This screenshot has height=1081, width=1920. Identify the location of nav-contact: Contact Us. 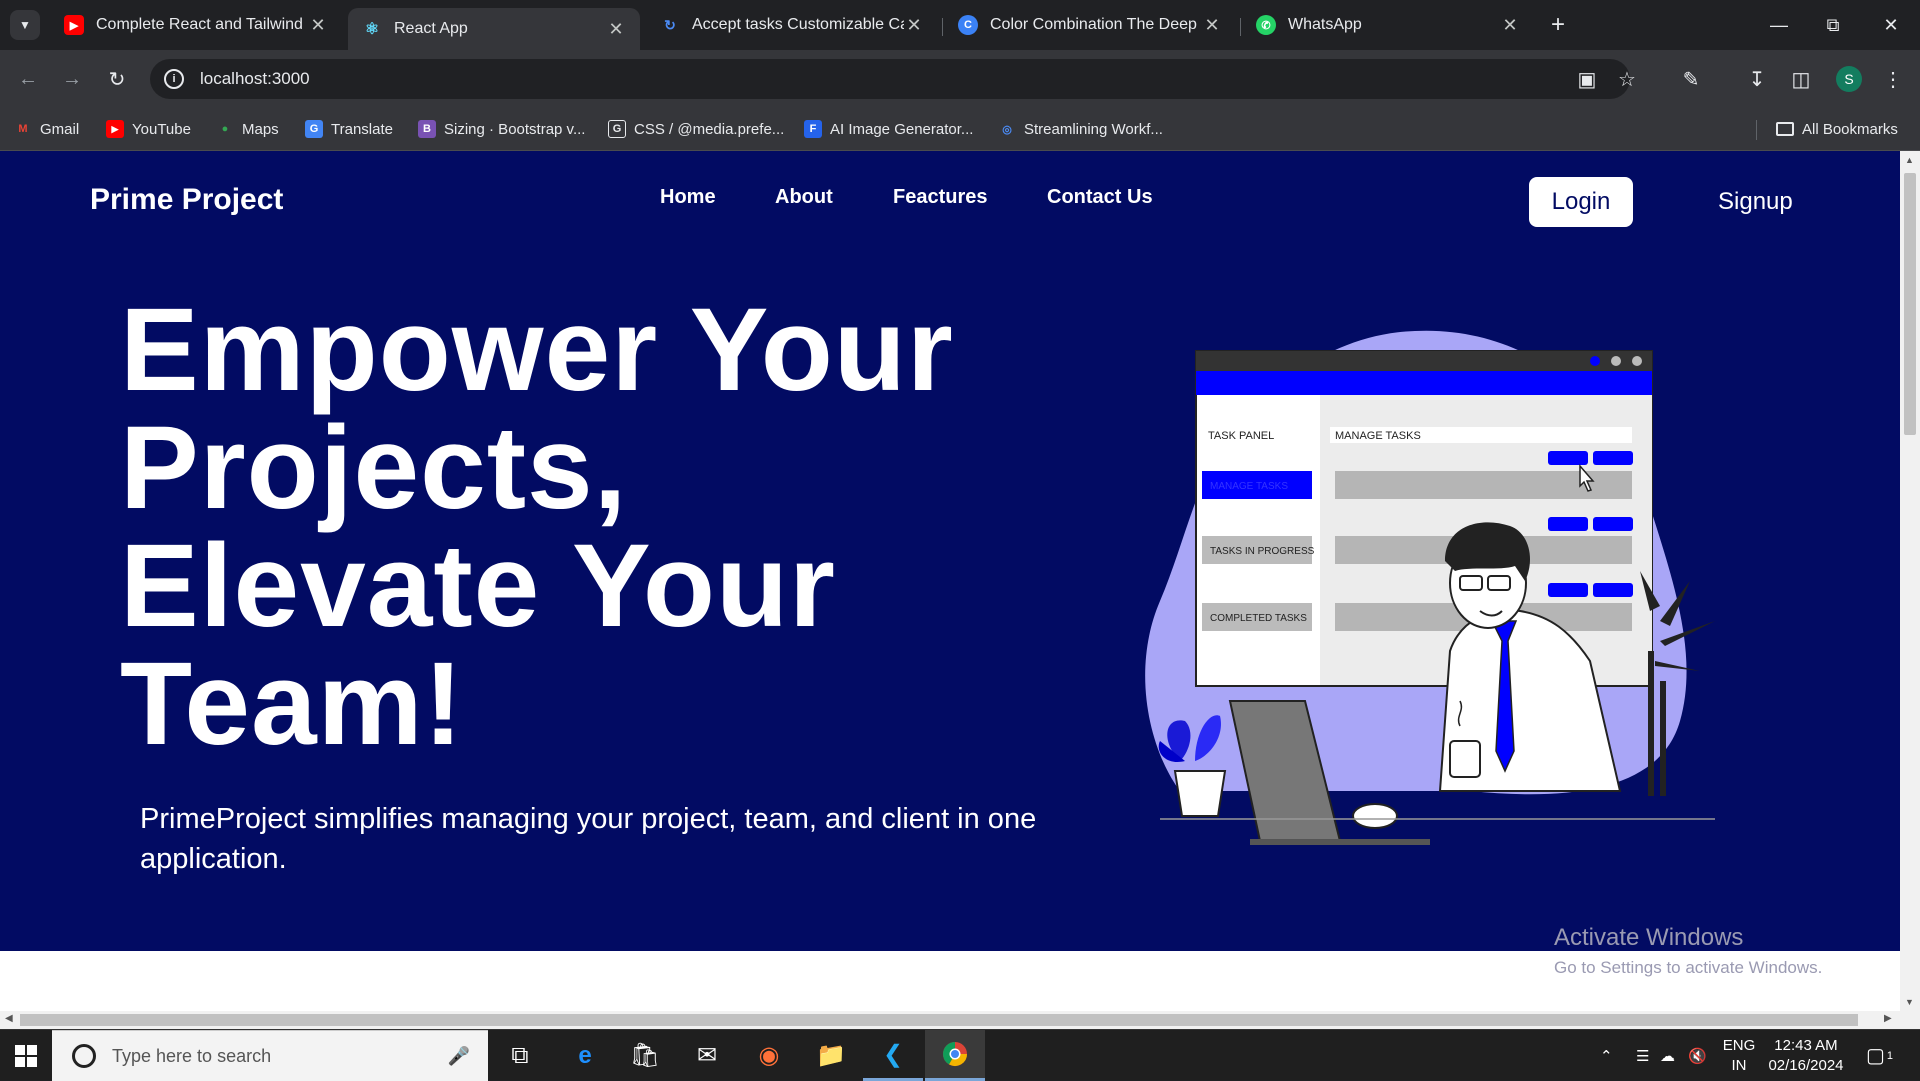
(1100, 197).